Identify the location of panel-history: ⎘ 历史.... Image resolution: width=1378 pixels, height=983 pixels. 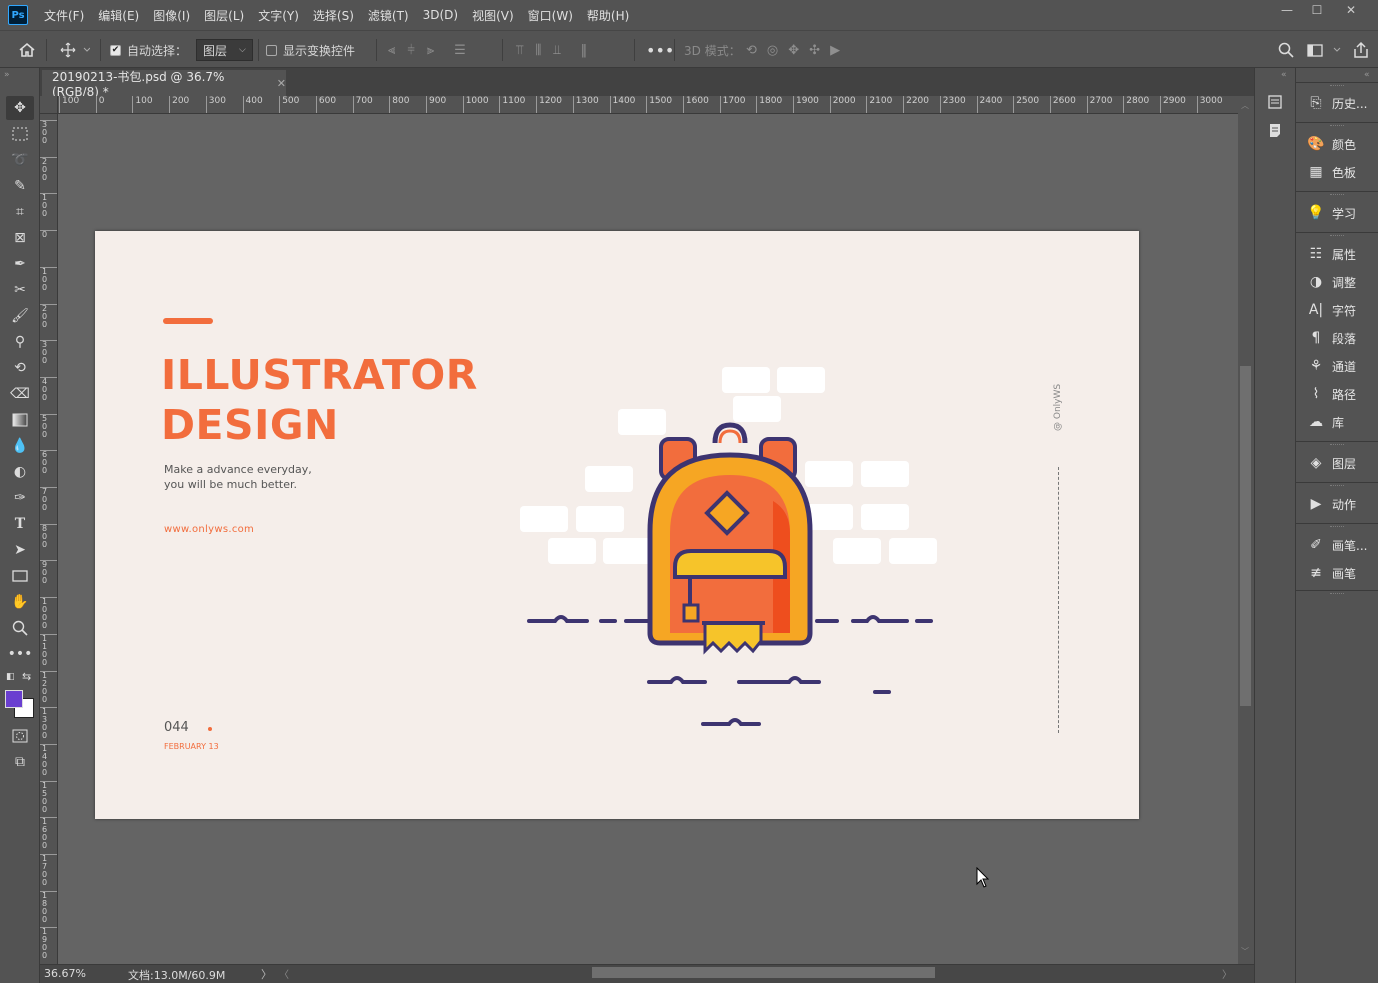
(1337, 103).